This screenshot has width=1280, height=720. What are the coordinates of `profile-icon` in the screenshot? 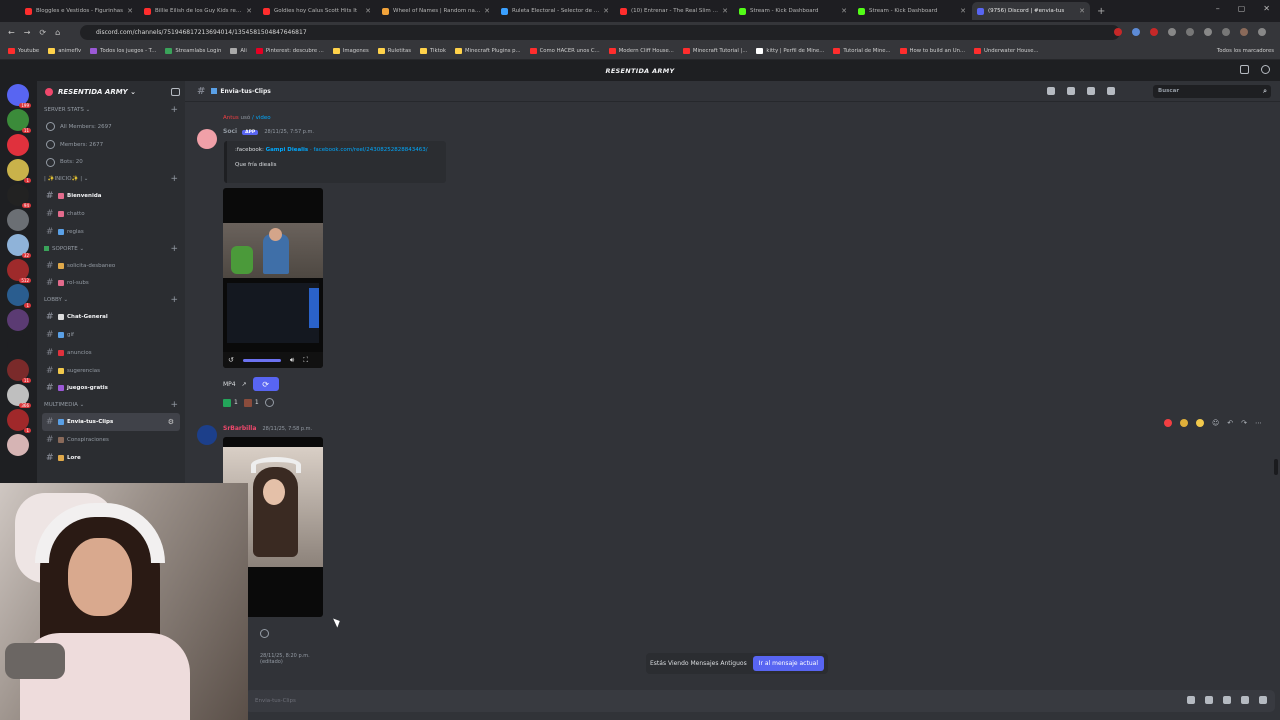 It's located at (1244, 32).